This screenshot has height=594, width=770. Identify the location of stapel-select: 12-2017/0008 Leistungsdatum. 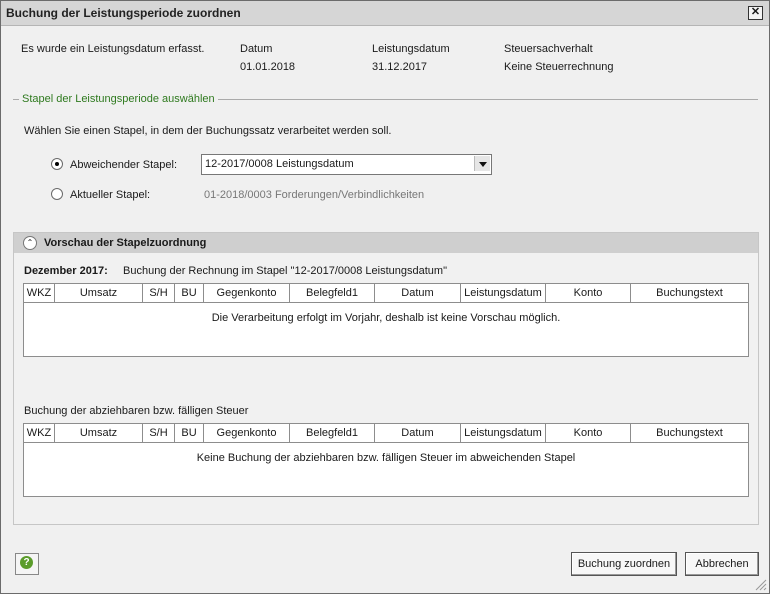
(346, 164).